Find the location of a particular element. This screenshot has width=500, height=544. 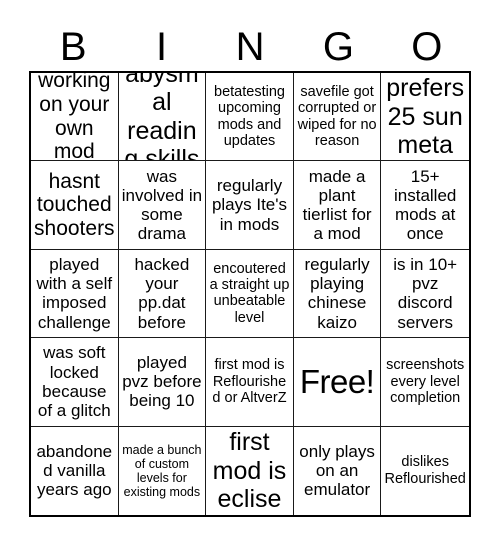

bingo-cell-label: regularly playing chinese kaizo is located at coordinates (337, 293).